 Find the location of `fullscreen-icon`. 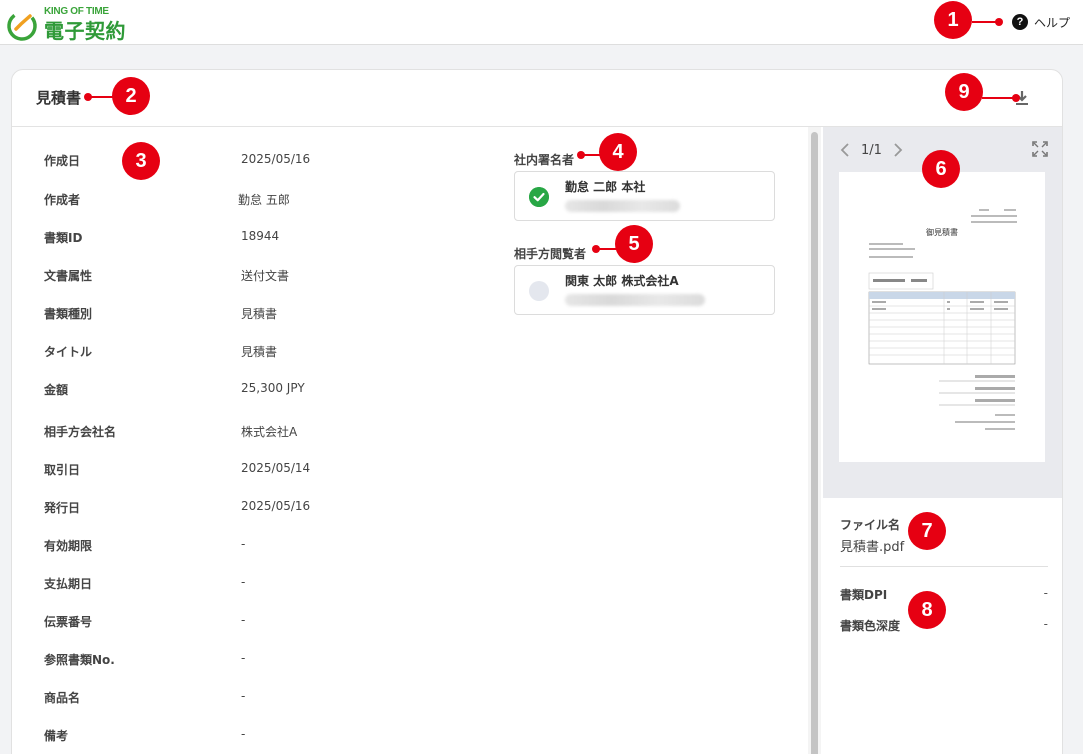

fullscreen-icon is located at coordinates (1040, 149).